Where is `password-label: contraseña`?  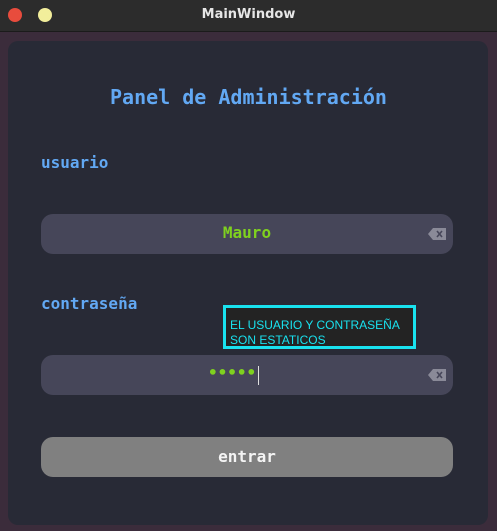 password-label: contraseña is located at coordinates (89, 303).